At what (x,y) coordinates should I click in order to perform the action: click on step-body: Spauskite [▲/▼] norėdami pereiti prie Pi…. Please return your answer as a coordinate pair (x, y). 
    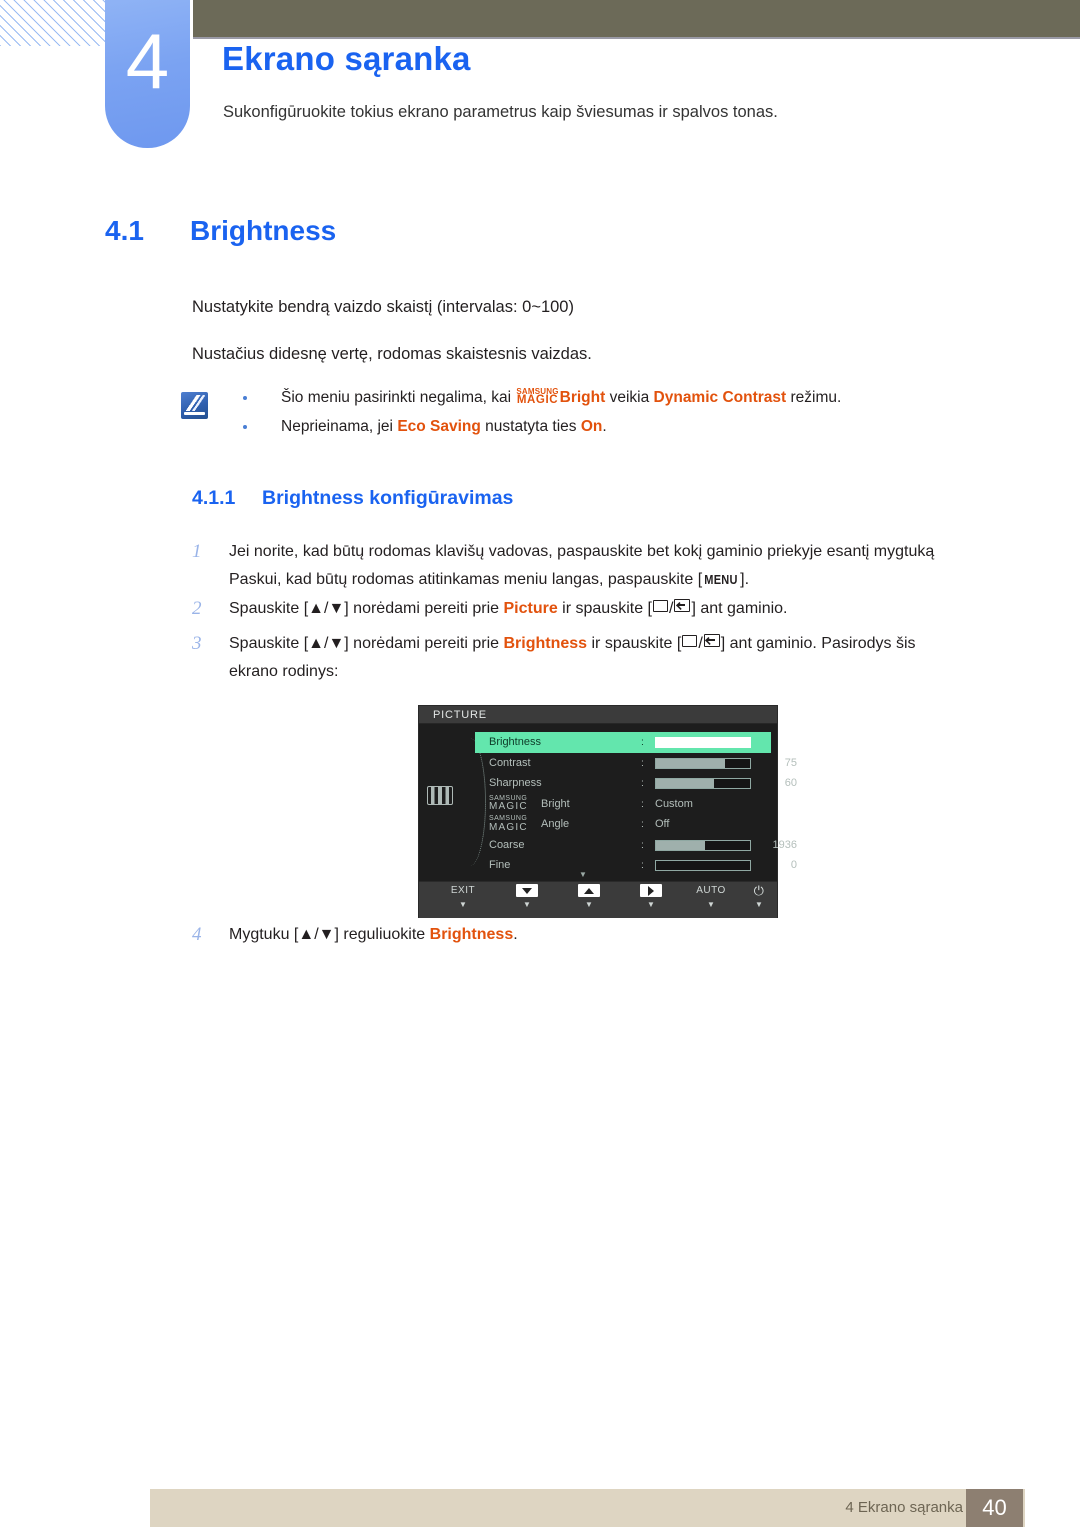
    Looking at the image, I should click on (615, 609).